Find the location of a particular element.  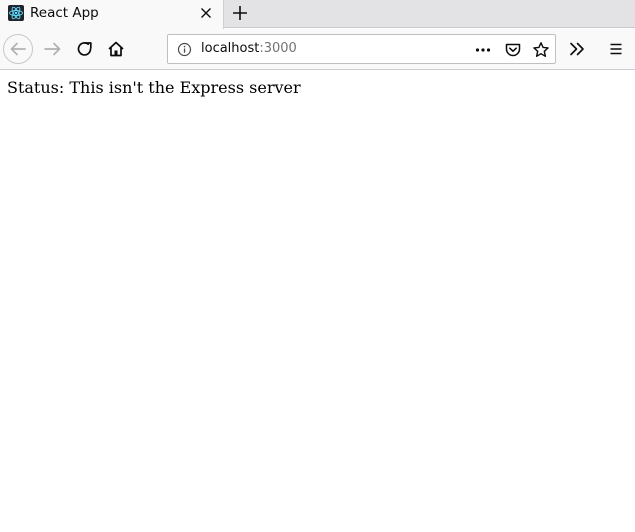

react-logo-icon is located at coordinates (16, 13).